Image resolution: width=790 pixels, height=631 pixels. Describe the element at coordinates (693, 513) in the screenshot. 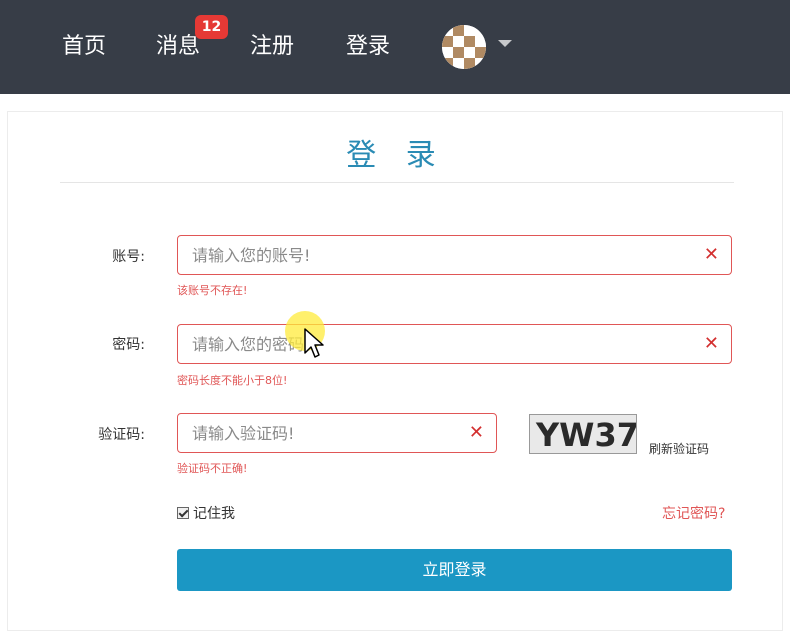

I see `forgot-password-link: 忘记密码?` at that location.